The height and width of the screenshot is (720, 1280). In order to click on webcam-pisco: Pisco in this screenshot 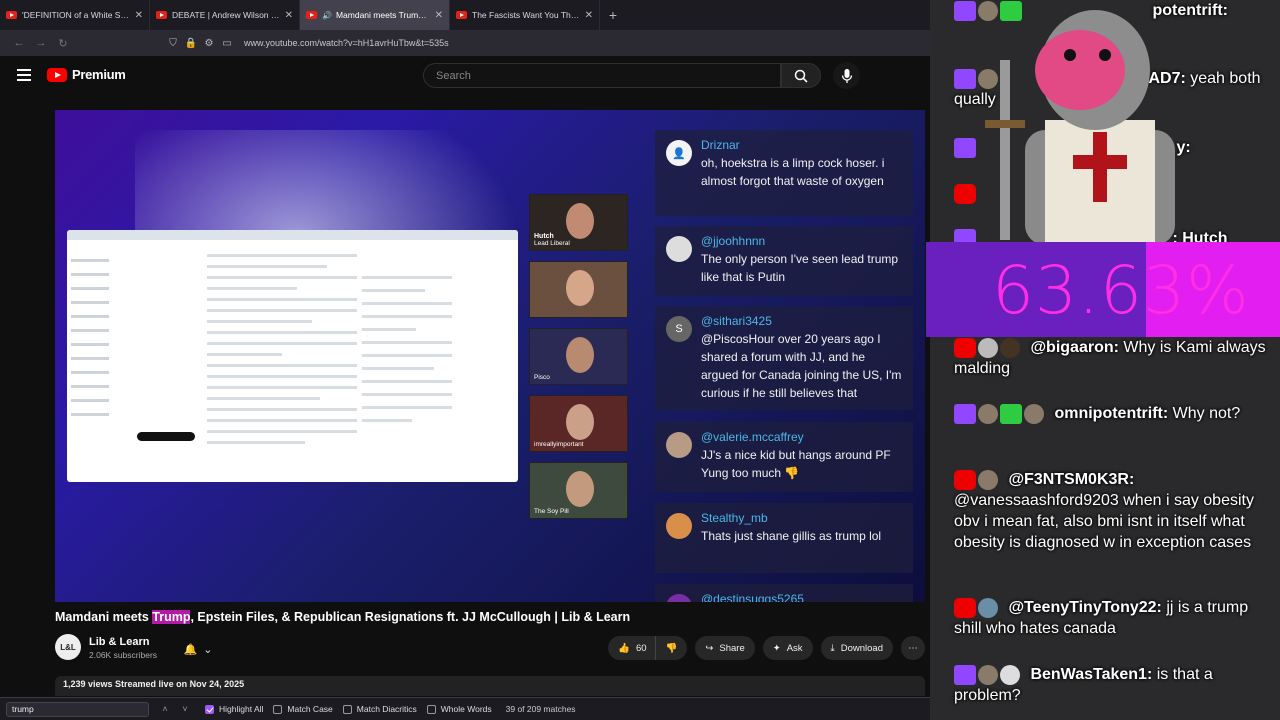, I will do `click(578, 356)`.